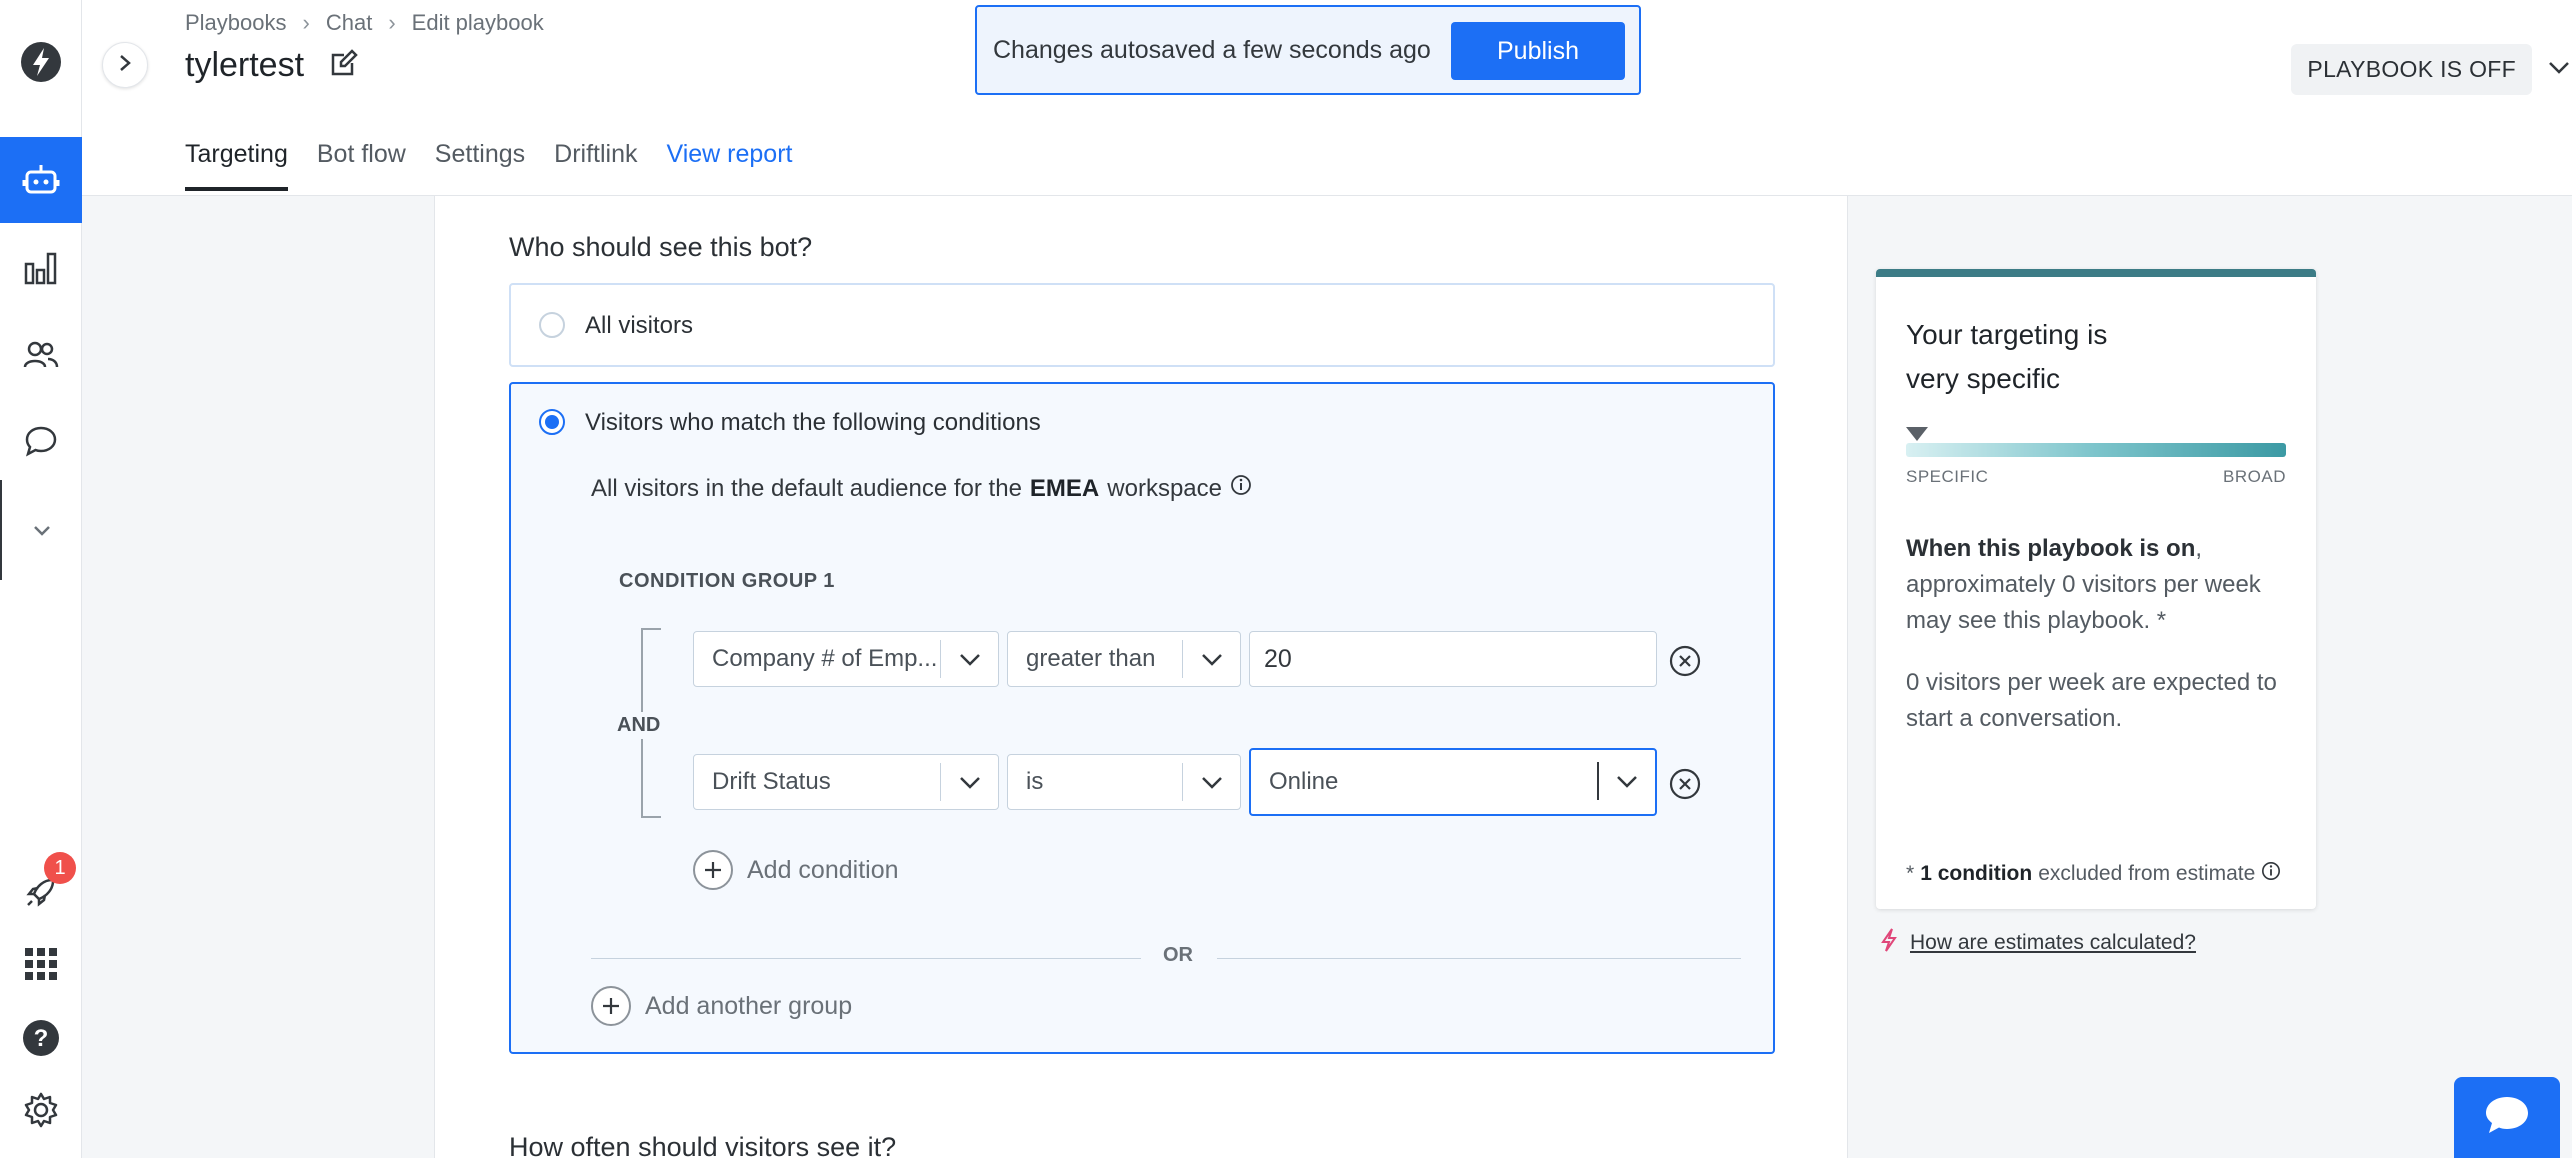 This screenshot has height=1158, width=2572. Describe the element at coordinates (846, 782) in the screenshot. I see `condition-2-field-select: Drift Status` at that location.